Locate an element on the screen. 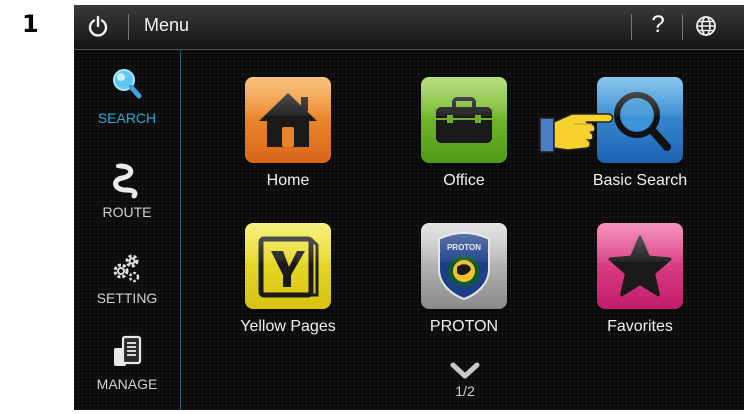 This screenshot has width=748, height=414. sidebar: SEARCH ROUTE SETTING MANAGE is located at coordinates (127, 230).